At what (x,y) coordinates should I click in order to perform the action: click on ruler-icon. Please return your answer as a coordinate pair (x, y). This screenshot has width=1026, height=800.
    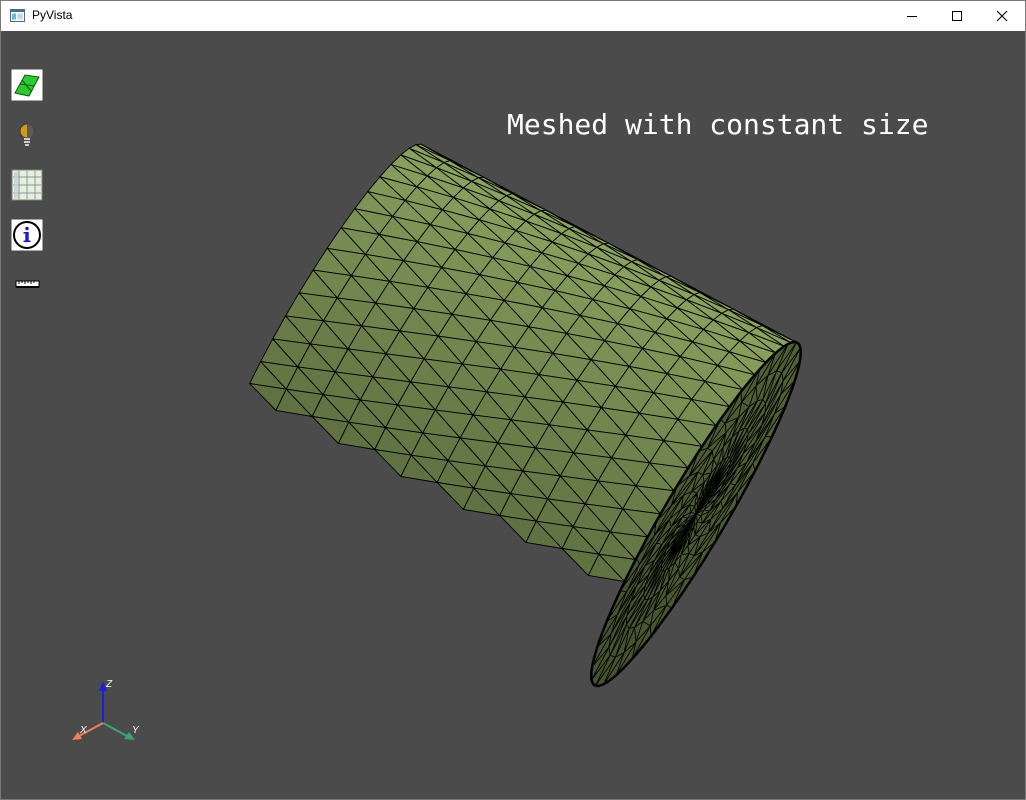
    Looking at the image, I should click on (27, 285).